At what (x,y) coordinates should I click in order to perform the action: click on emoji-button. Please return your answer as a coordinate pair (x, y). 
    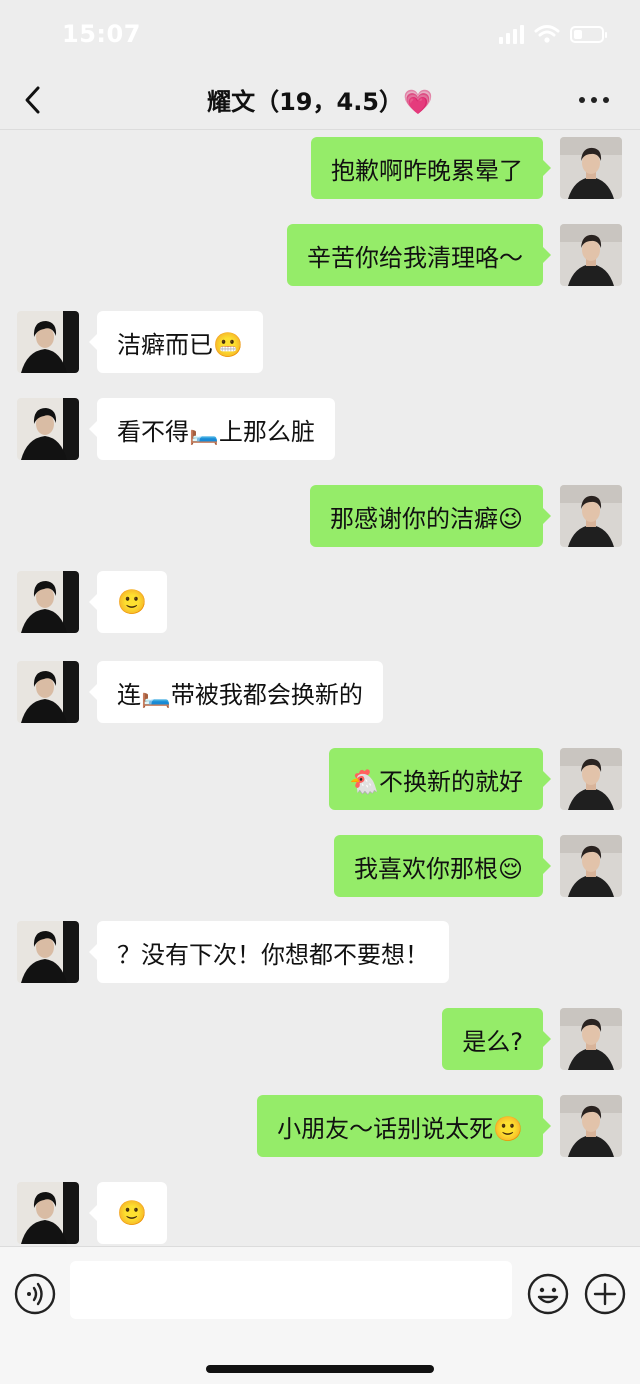
    Looking at the image, I should click on (548, 1294).